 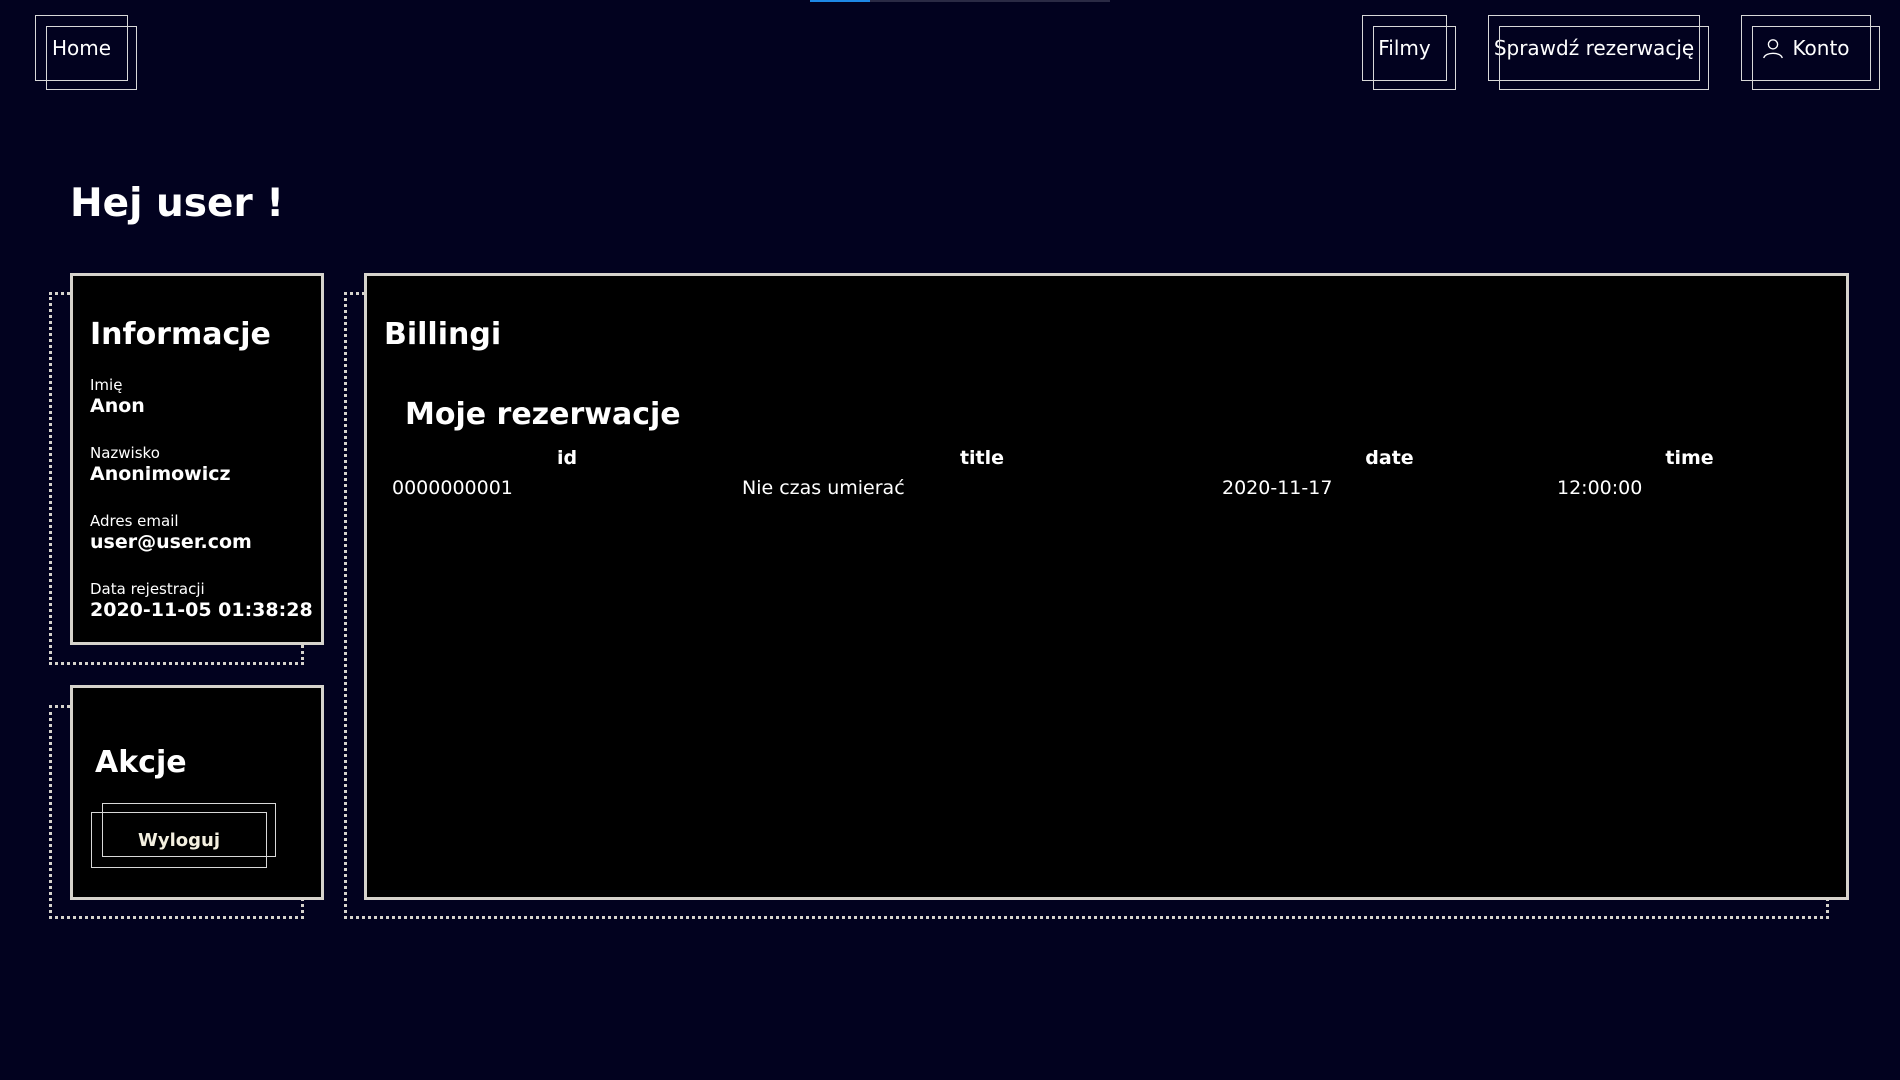 What do you see at coordinates (179, 840) in the screenshot?
I see `logout-button-label: Wyloguj` at bounding box center [179, 840].